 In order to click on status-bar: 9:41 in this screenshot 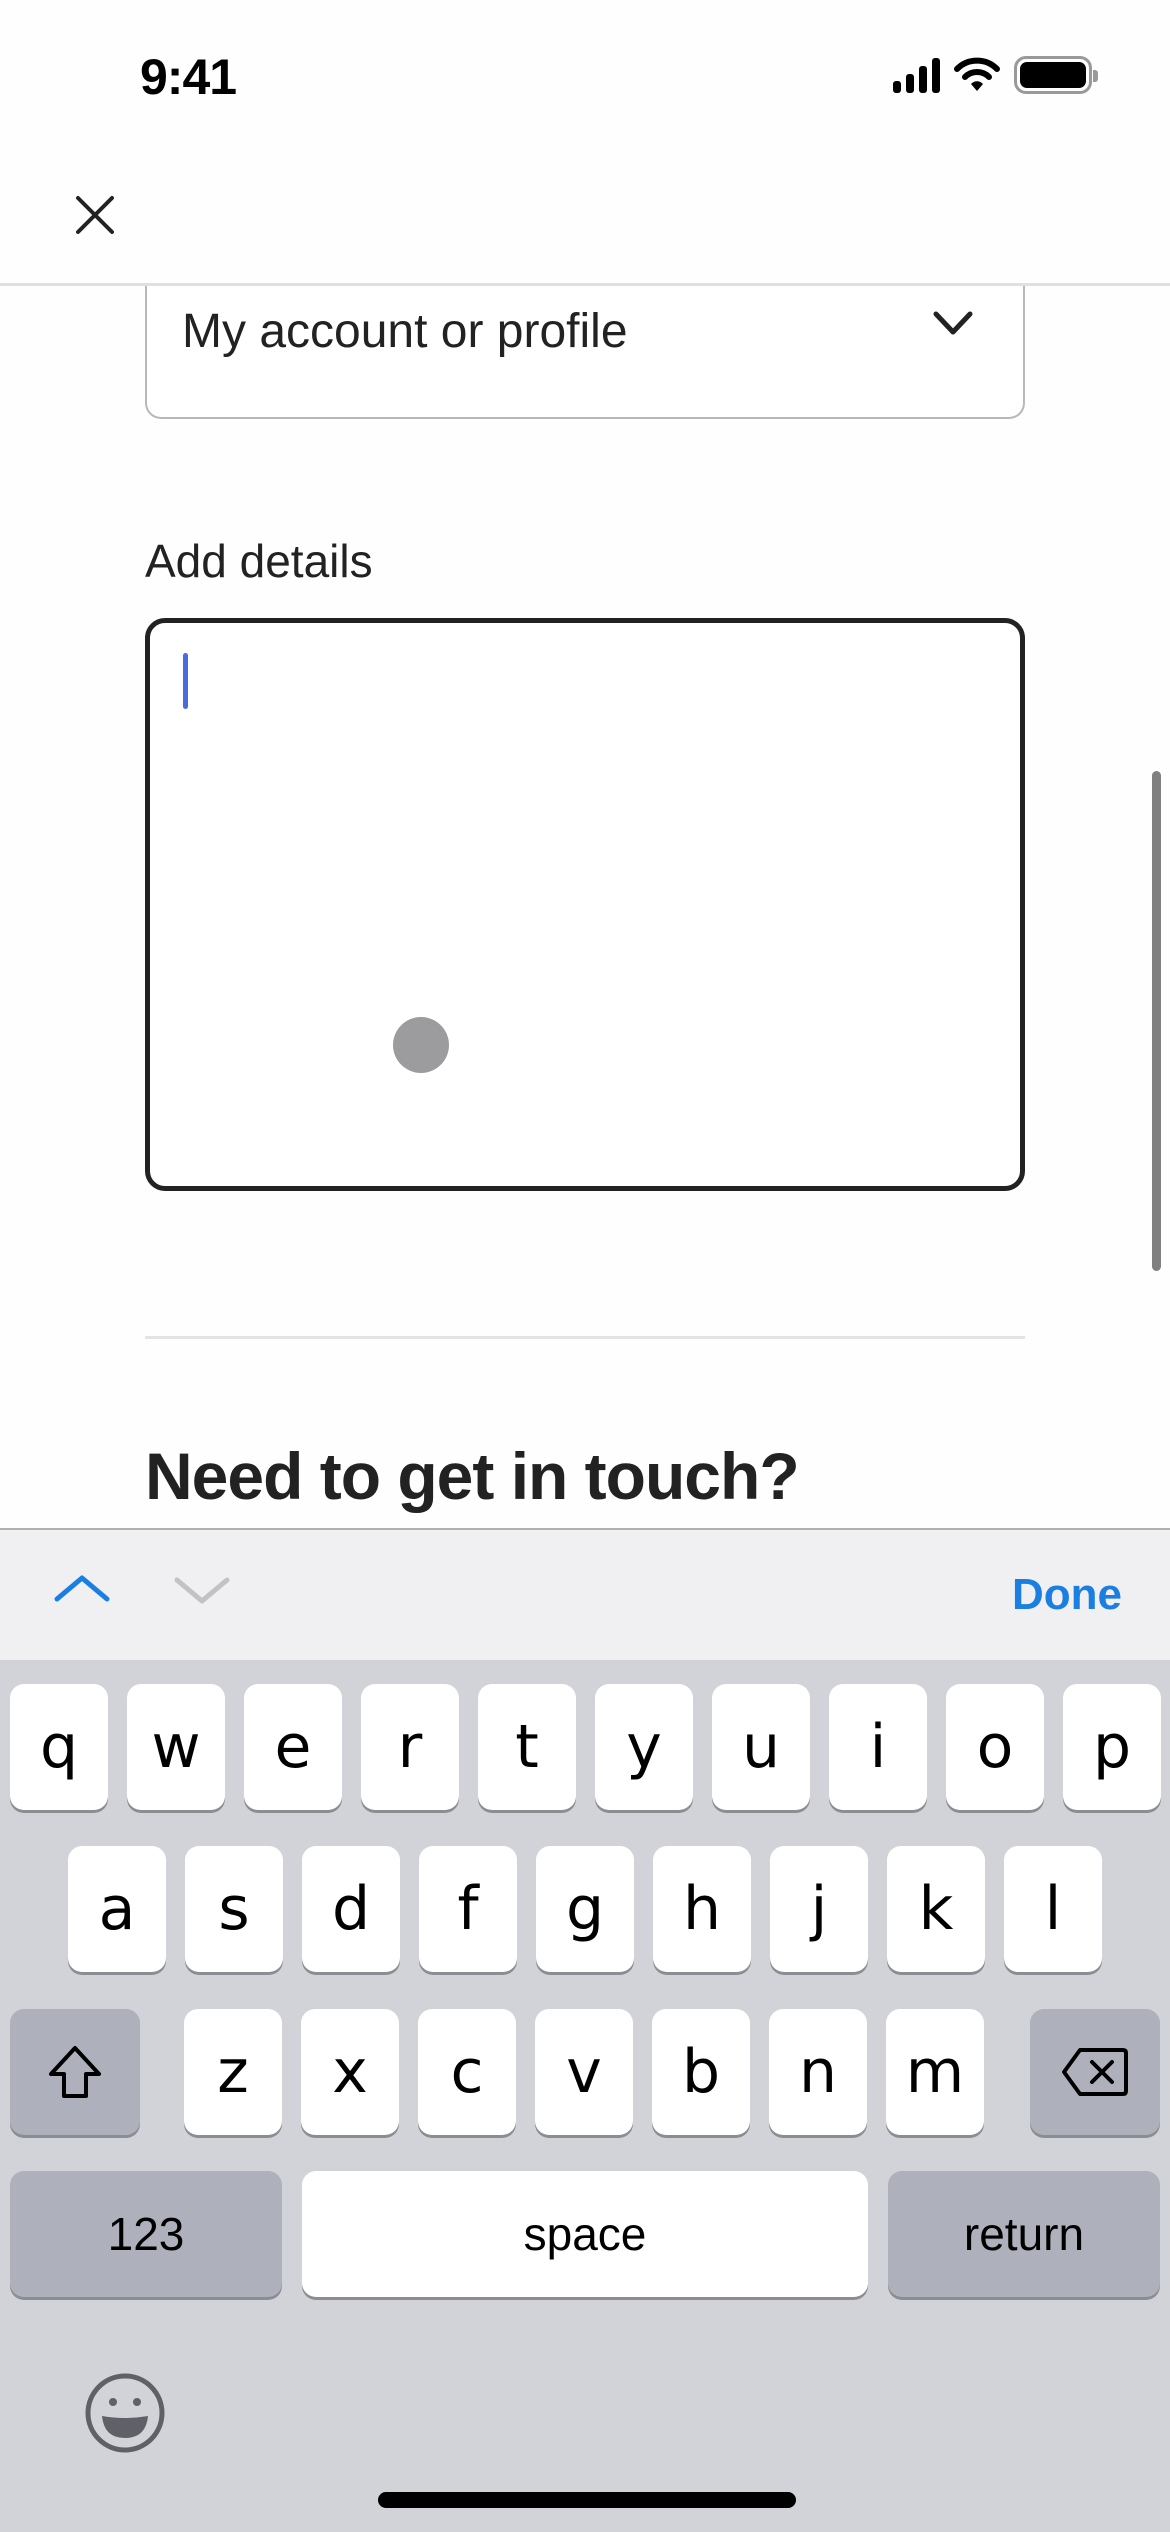, I will do `click(585, 75)`.